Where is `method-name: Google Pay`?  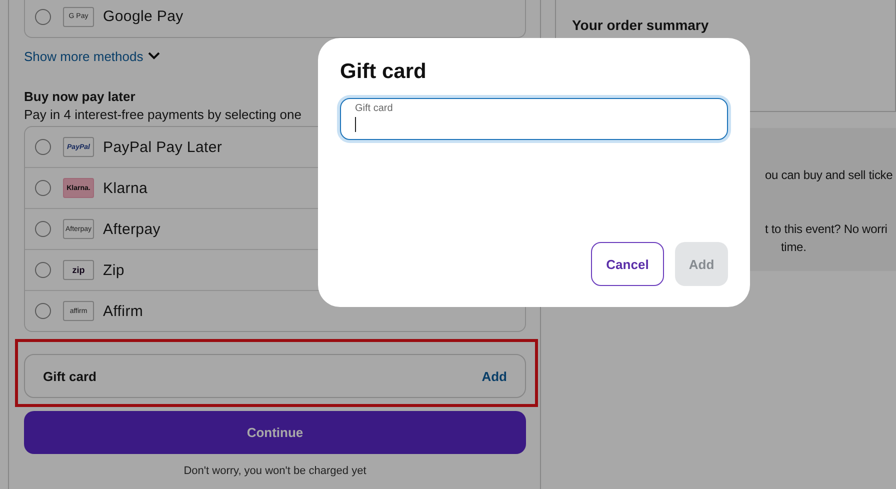 method-name: Google Pay is located at coordinates (143, 16).